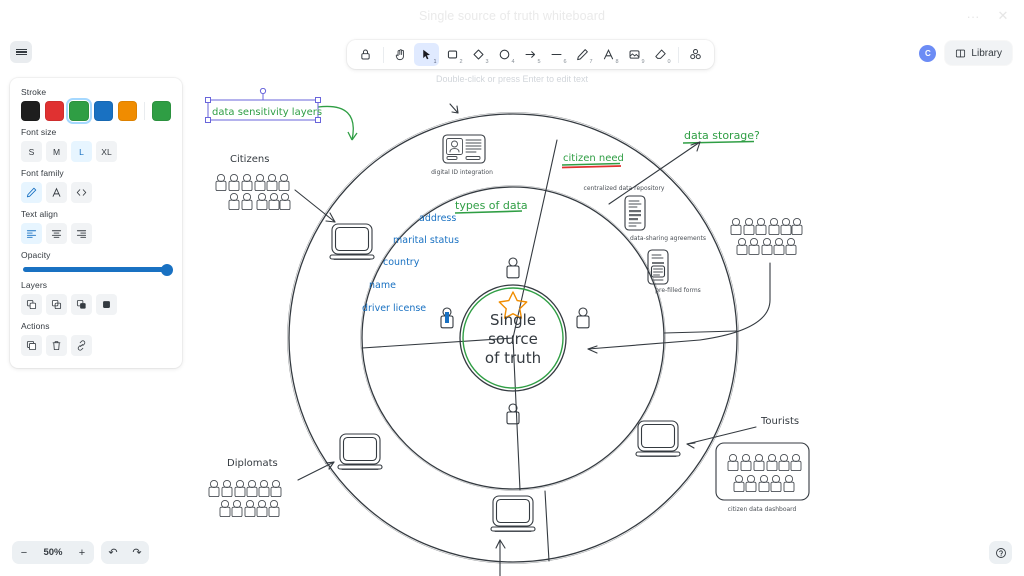 The width and height of the screenshot is (1024, 576). Describe the element at coordinates (928, 53) in the screenshot. I see `user-avatar: C` at that location.